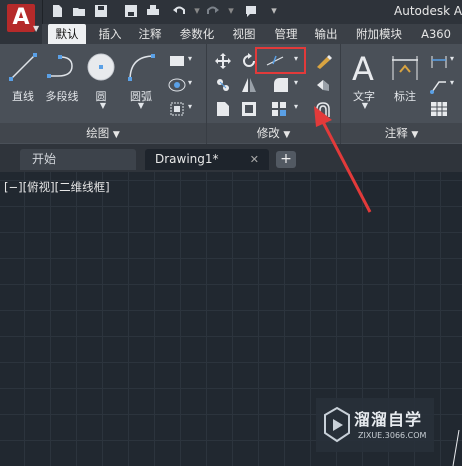  Describe the element at coordinates (177, 85) in the screenshot. I see `hatch-icon` at that location.